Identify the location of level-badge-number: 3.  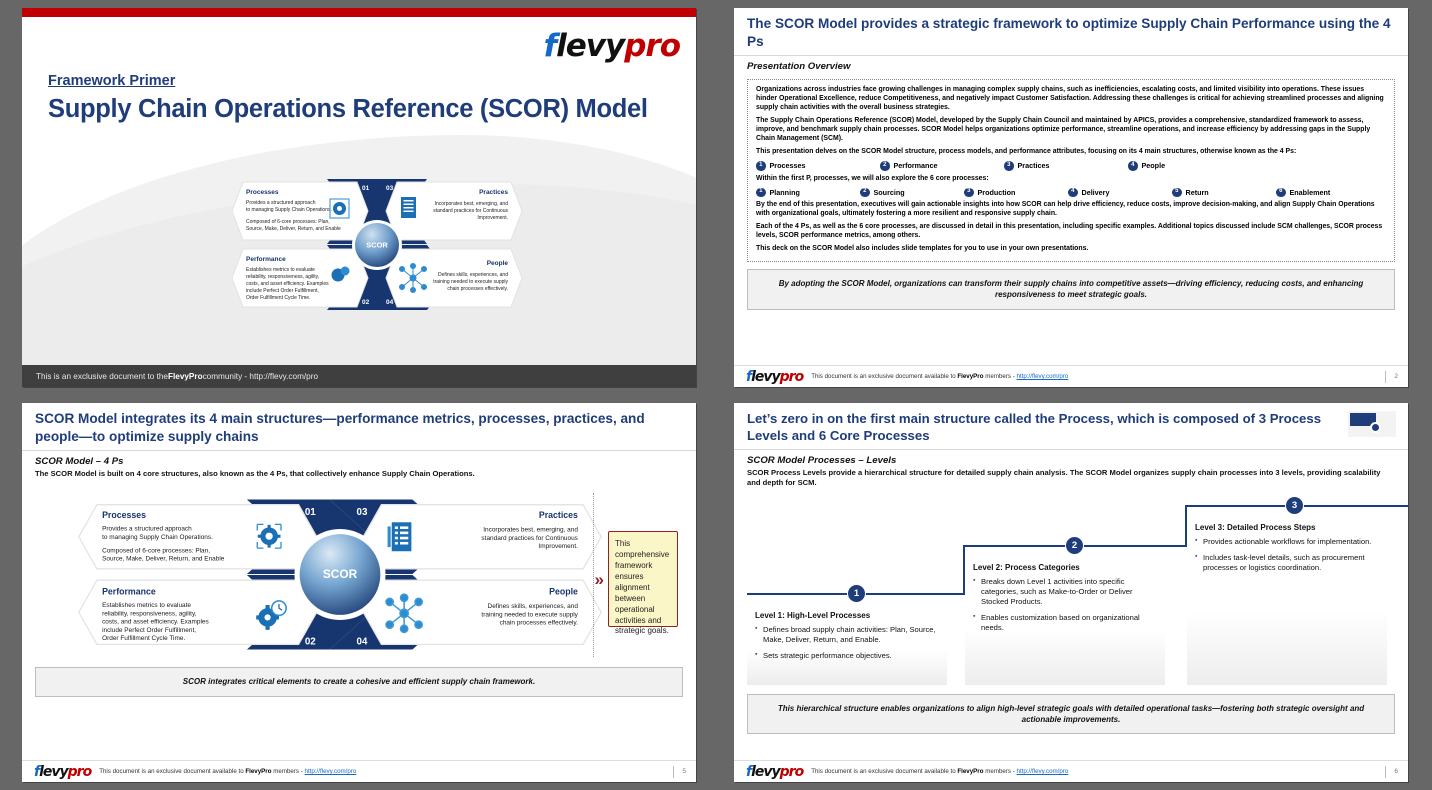
(1294, 505).